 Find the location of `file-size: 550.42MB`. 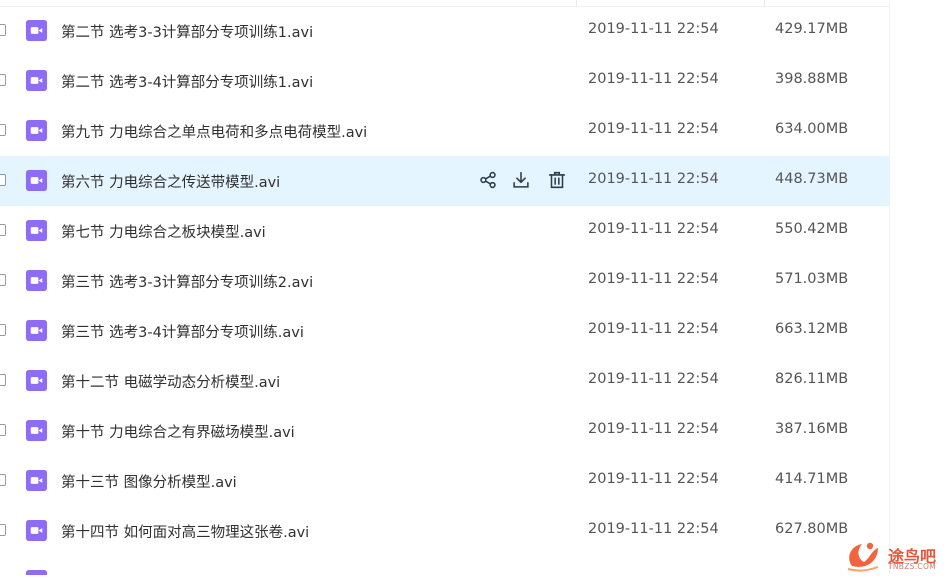

file-size: 550.42MB is located at coordinates (812, 229).